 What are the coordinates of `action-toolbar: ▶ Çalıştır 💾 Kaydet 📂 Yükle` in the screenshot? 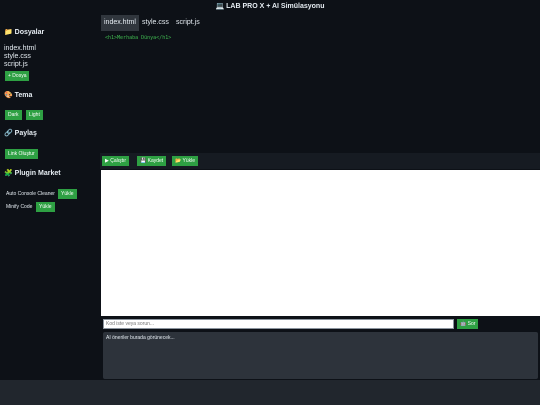 It's located at (320, 161).